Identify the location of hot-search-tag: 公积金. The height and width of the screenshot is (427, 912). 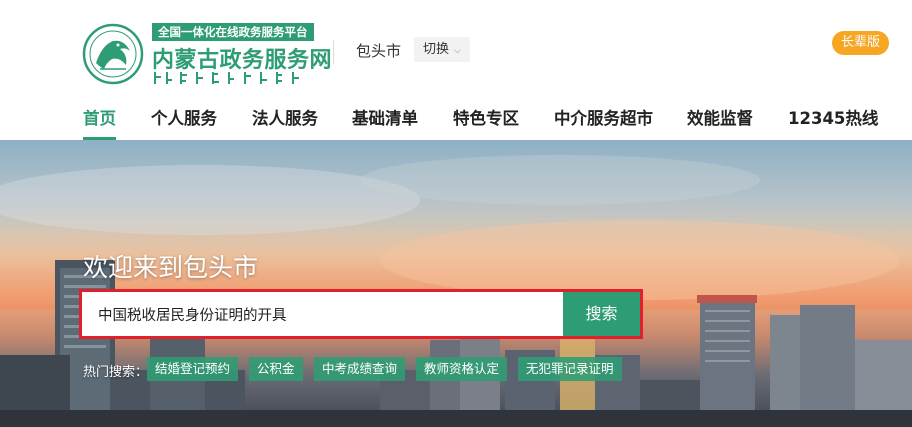
(276, 369).